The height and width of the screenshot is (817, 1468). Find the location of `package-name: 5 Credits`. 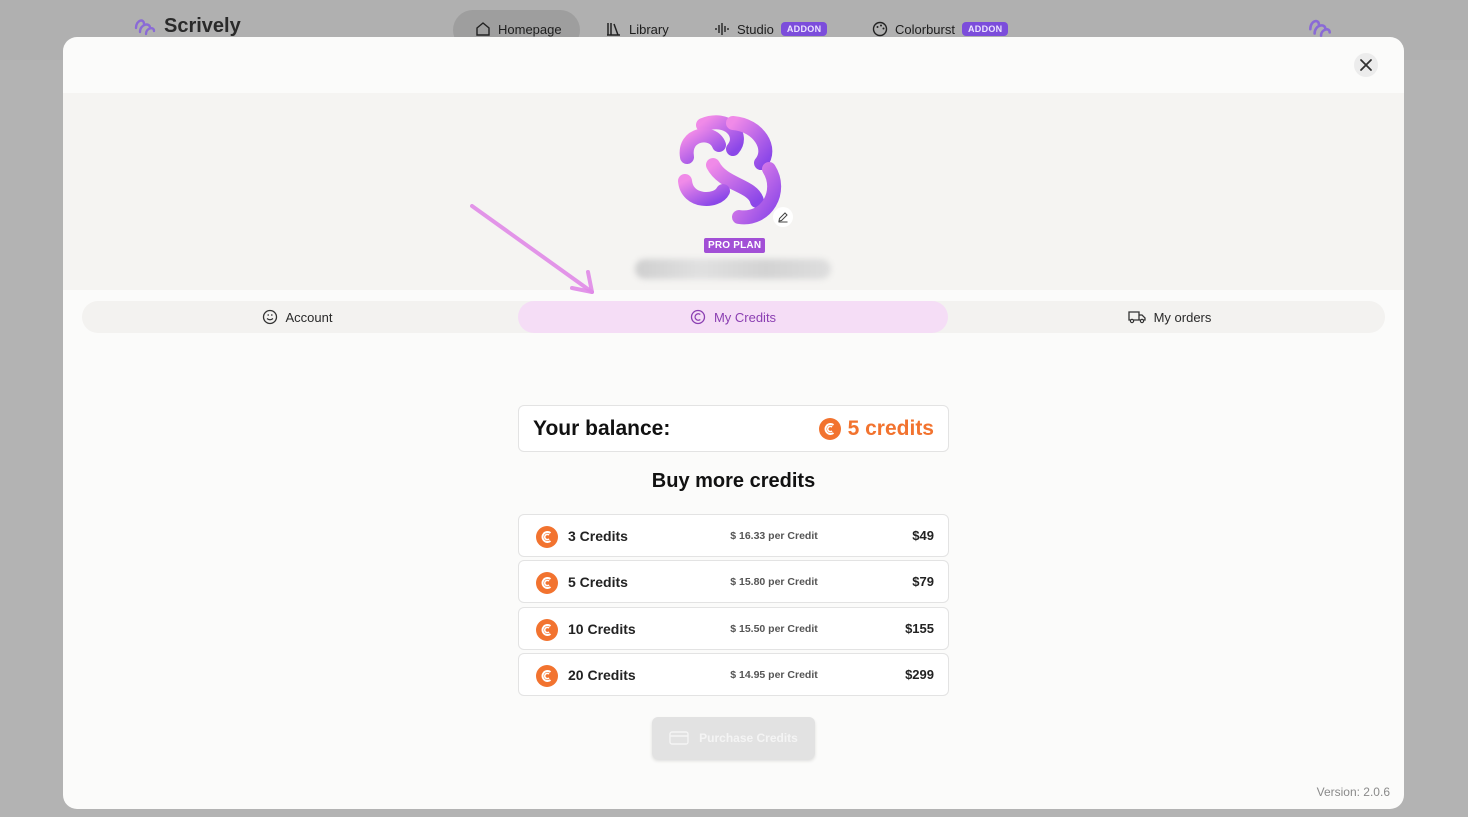

package-name: 5 Credits is located at coordinates (598, 582).